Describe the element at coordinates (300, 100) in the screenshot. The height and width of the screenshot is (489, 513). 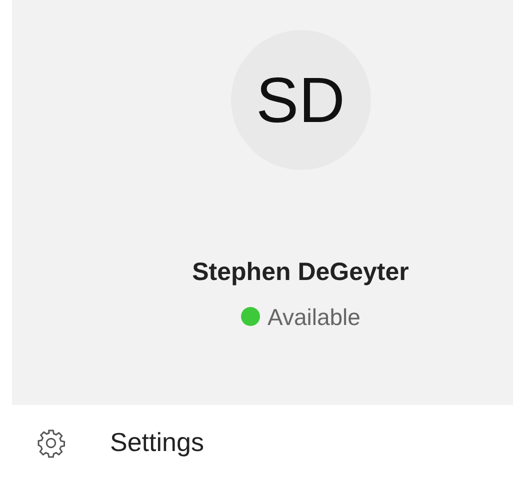
I see `avatar: SD` at that location.